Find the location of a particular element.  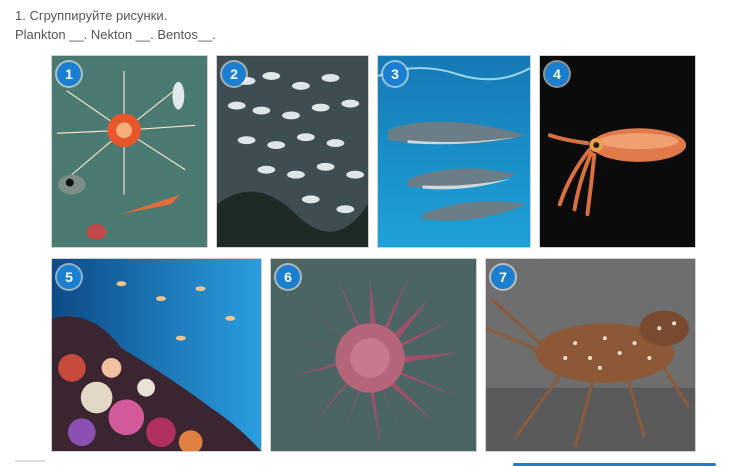

plankton-illustration is located at coordinates (129, 151).